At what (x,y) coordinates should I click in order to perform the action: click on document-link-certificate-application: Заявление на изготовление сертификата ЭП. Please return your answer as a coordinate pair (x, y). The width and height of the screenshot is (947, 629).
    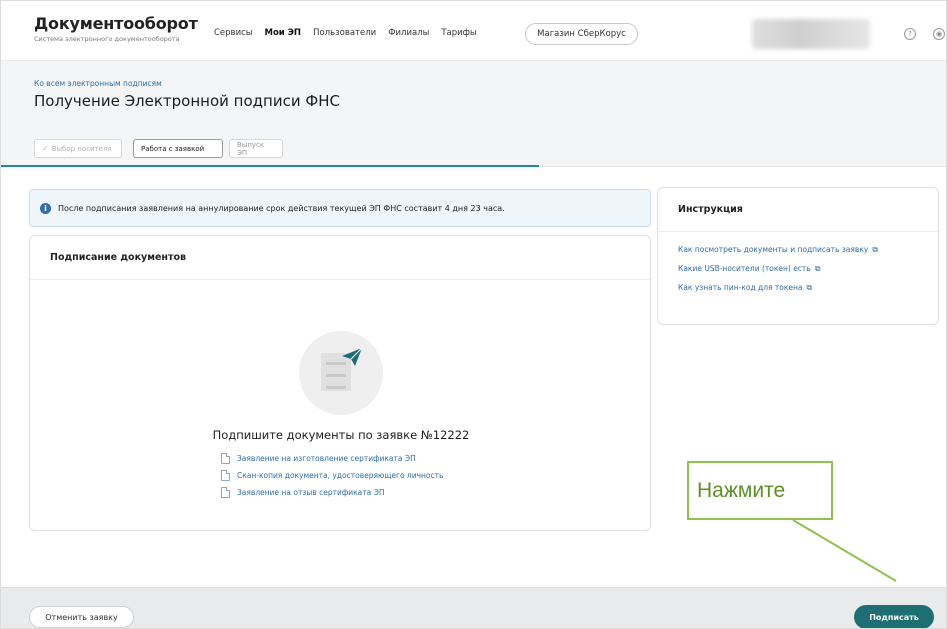
    Looking at the image, I should click on (332, 458).